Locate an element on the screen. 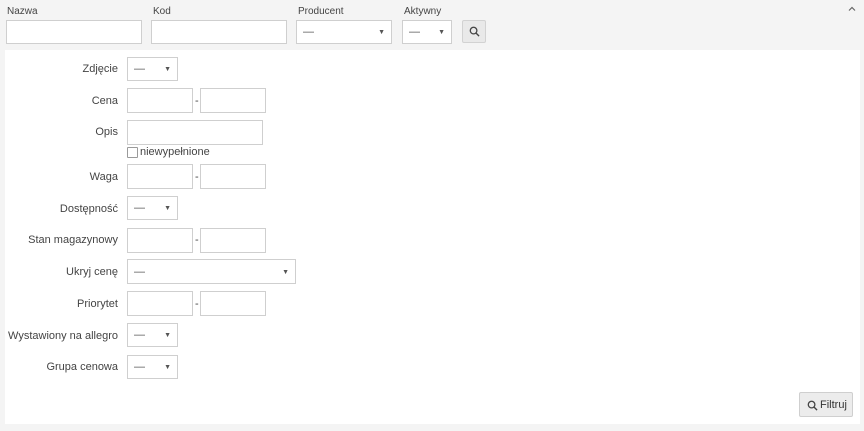  stock-to-input is located at coordinates (233, 240).